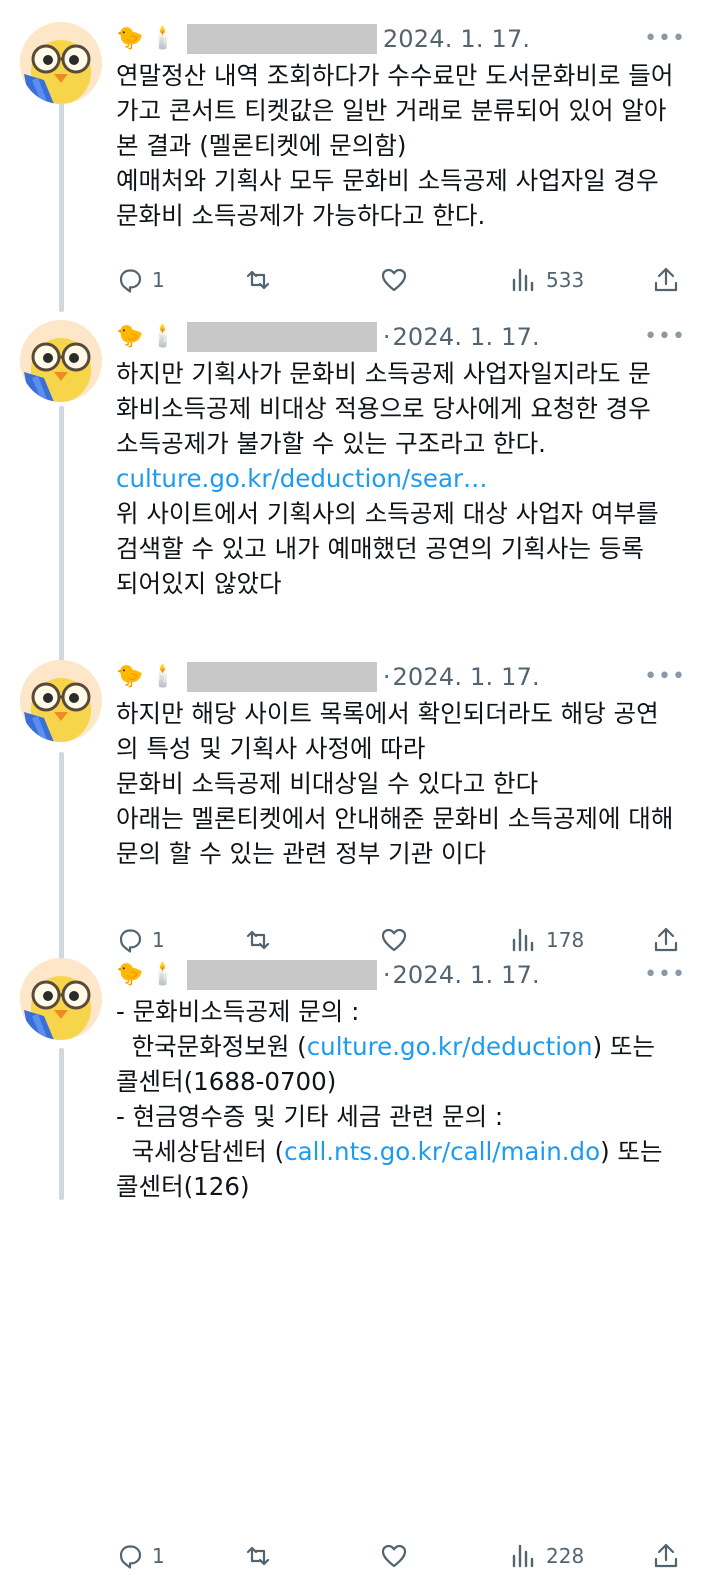 This screenshot has width=705, height=1576. I want to click on tweet-text-line: 문화비 소득공제 비대상일 수 있다고 한다, so click(403, 783).